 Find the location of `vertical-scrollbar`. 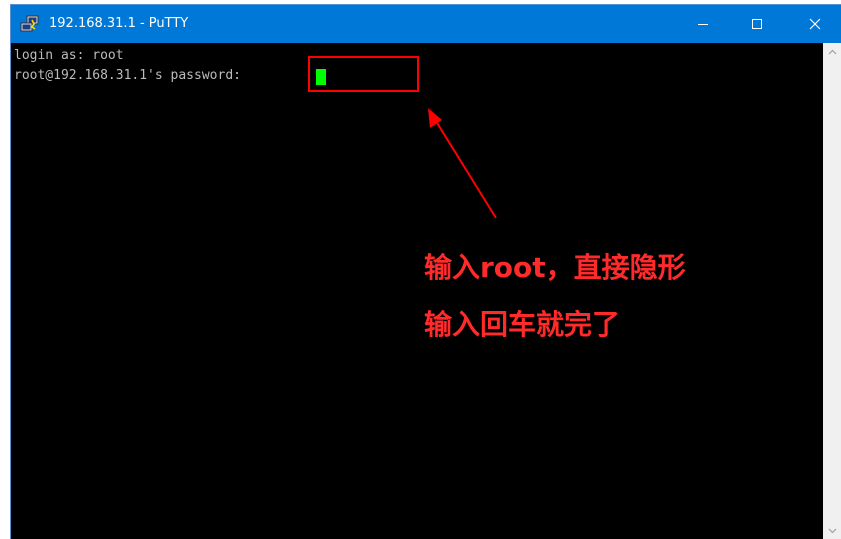

vertical-scrollbar is located at coordinates (832, 291).